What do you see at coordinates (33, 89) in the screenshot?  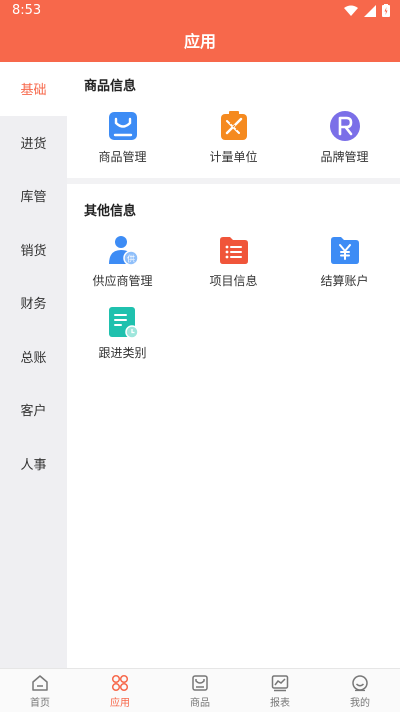 I see `sidebar-item-basic: 基础` at bounding box center [33, 89].